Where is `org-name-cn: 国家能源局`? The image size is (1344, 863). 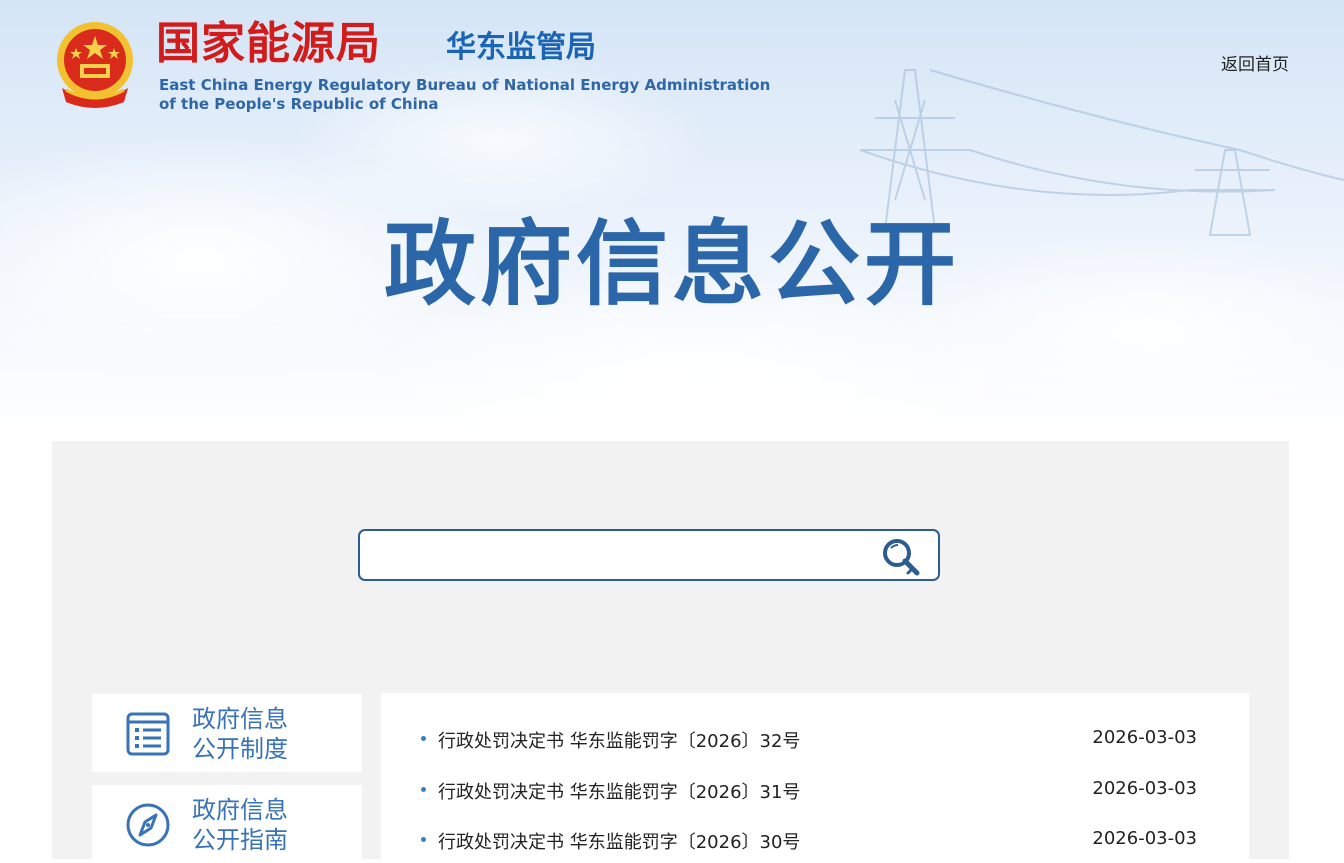 org-name-cn: 国家能源局 is located at coordinates (268, 43).